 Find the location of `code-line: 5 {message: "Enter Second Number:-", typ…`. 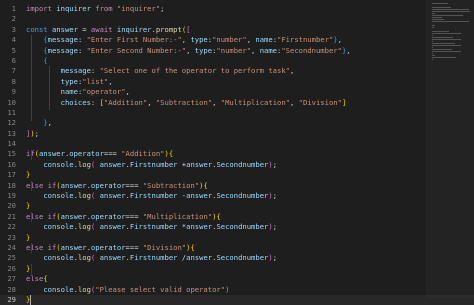

code-line: 5 {message: "Enter Second Number:-", typ… is located at coordinates (237, 51).